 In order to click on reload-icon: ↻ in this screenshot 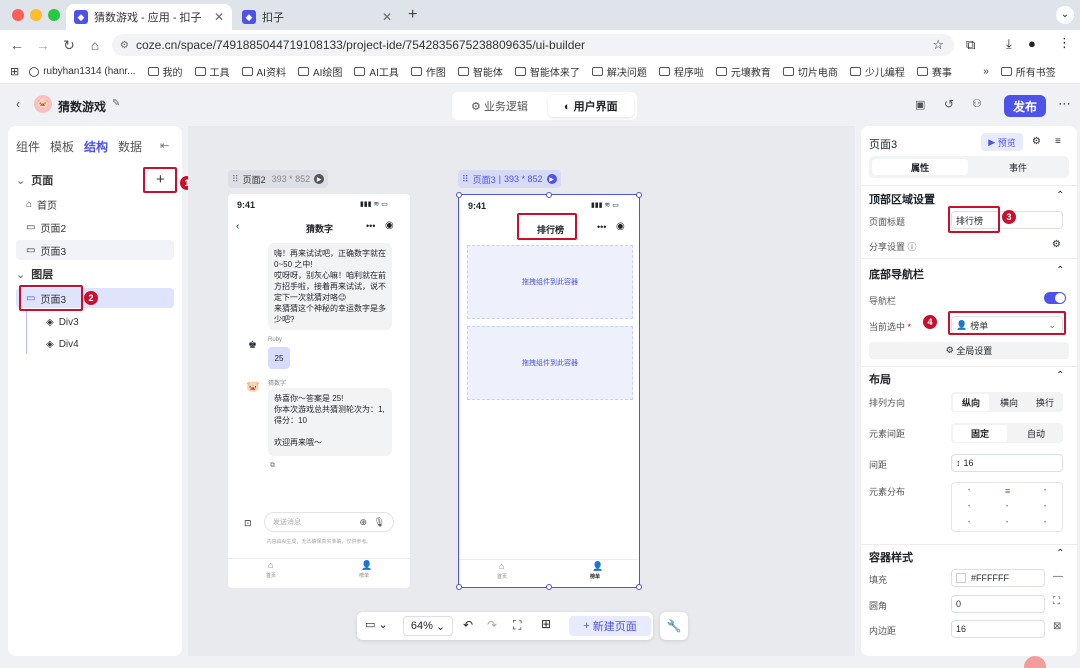, I will do `click(69, 45)`.